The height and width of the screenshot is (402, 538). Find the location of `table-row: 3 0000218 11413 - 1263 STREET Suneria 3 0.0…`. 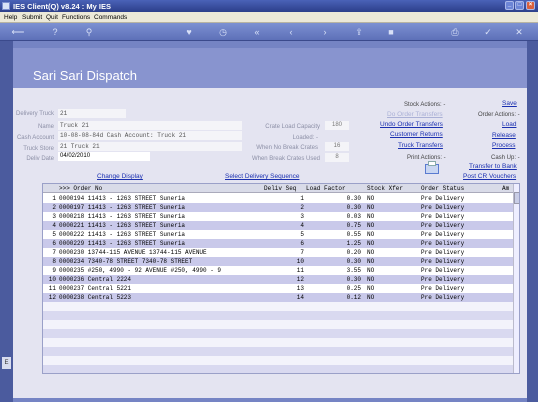

table-row: 3 0000218 11413 - 1263 STREET Suneria 3 0.0… is located at coordinates (278, 216).